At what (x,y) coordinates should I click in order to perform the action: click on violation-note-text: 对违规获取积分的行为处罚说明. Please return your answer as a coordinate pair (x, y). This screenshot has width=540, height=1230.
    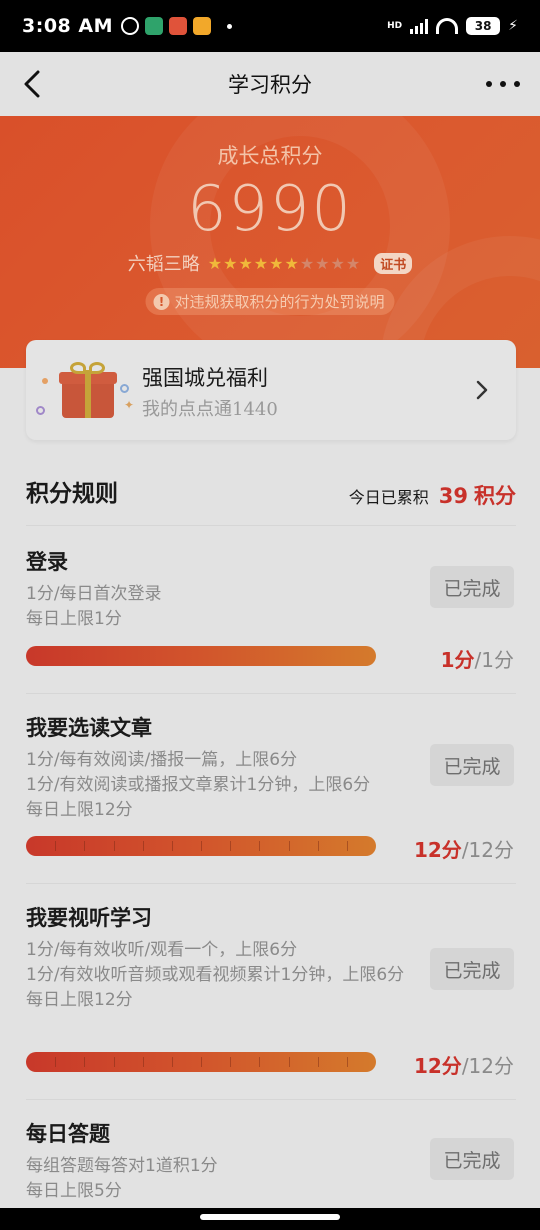
    Looking at the image, I should click on (279, 302).